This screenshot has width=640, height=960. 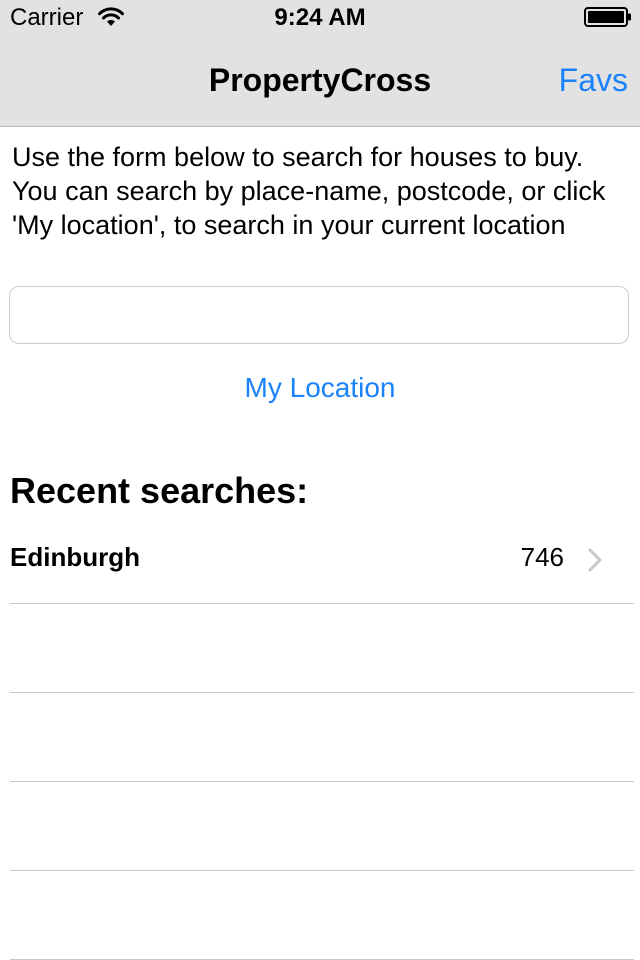 I want to click on navigation-bar: PropertyCross Favs, so click(x=320, y=83).